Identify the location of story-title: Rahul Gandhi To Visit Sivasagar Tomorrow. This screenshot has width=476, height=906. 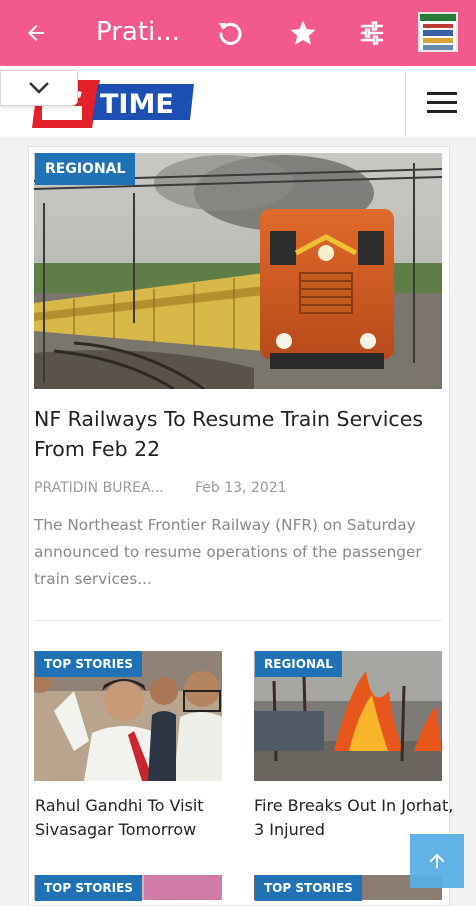
(135, 818).